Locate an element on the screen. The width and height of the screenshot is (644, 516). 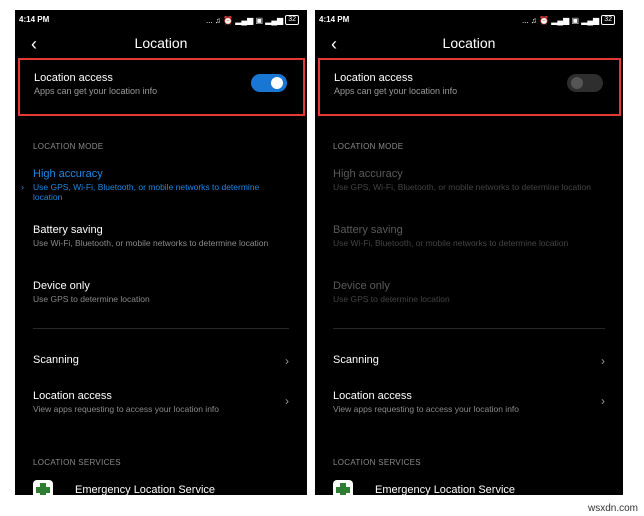
selected-indicator-icon: › is located at coordinates (22, 187).